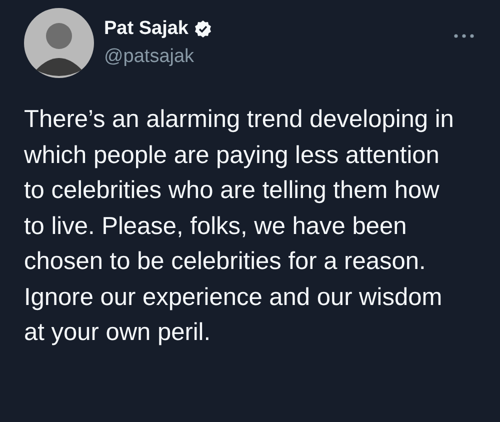 Image resolution: width=500 pixels, height=422 pixels. What do you see at coordinates (59, 43) in the screenshot?
I see `avatar` at bounding box center [59, 43].